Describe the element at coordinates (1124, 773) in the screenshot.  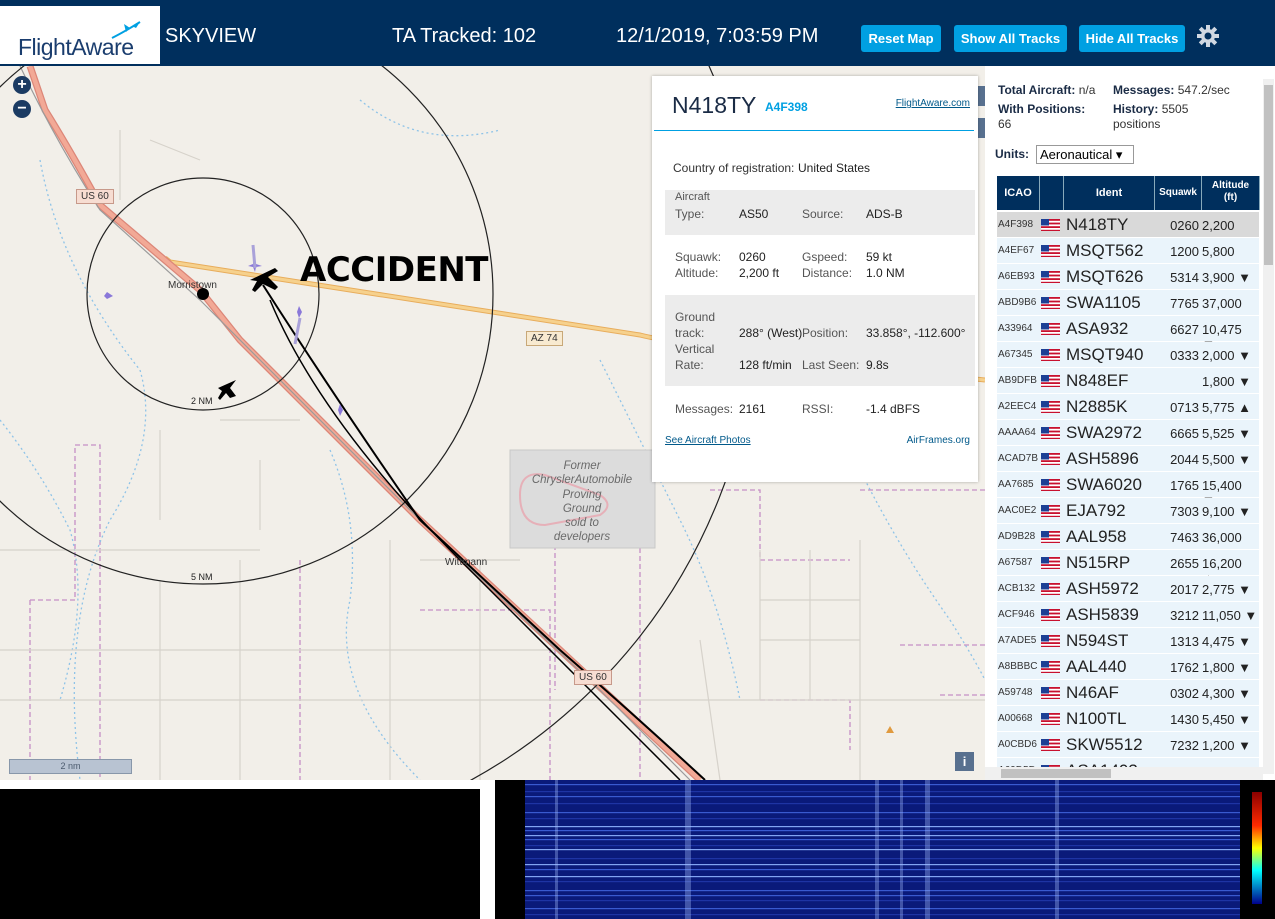
I see `horizontal-scrollbar` at that location.